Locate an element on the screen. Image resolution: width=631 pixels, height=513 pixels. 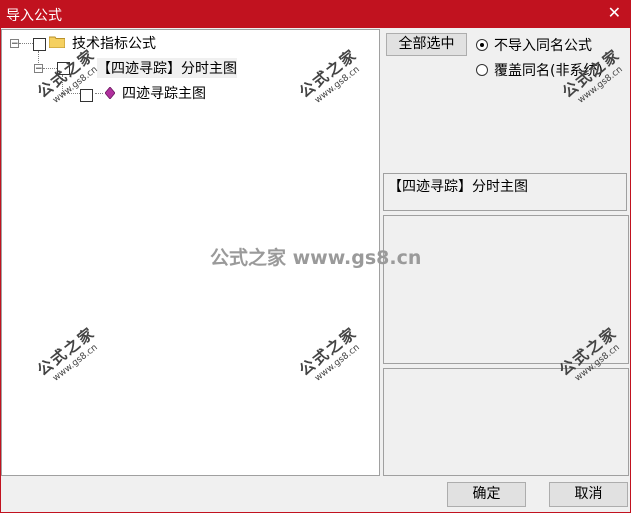
root-expander-icon: − is located at coordinates (14, 44).